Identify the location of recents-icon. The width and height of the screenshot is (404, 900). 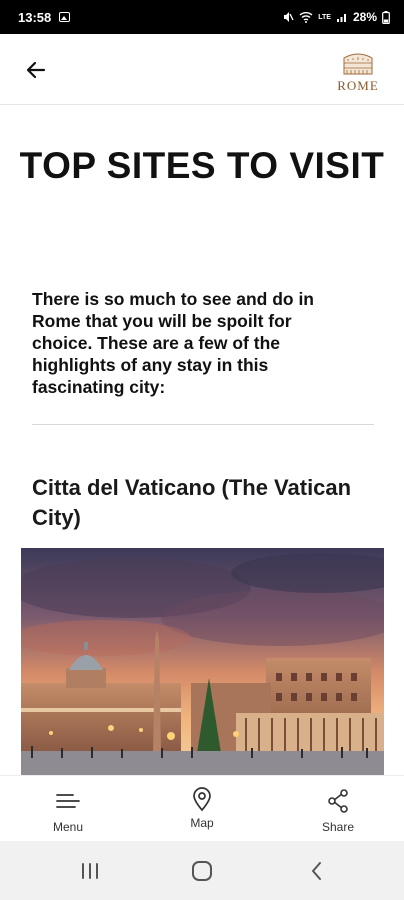
(90, 871).